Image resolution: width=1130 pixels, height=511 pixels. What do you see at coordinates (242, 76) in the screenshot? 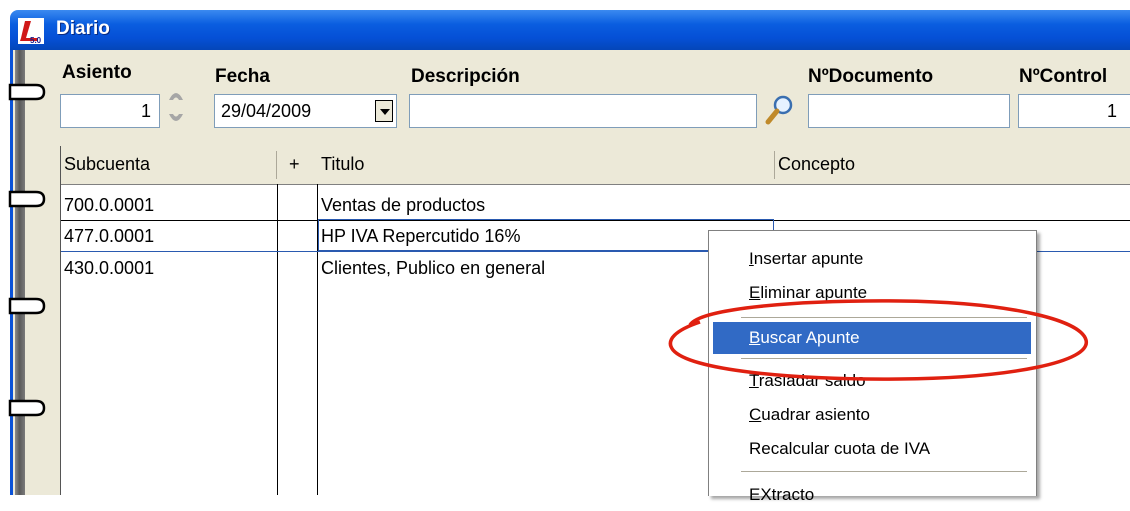
I see `fecha-label: Fecha` at bounding box center [242, 76].